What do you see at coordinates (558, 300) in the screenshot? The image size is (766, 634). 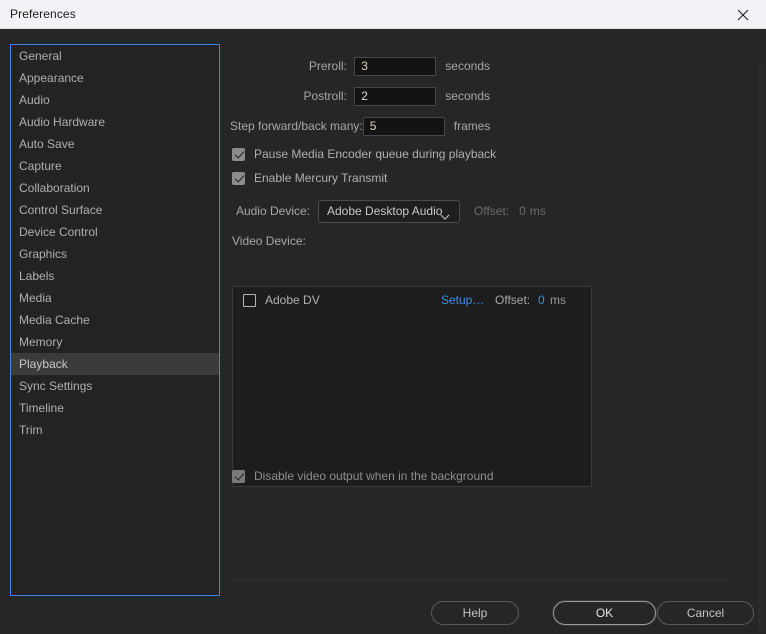 I see `video-device-offset-unit: ms` at bounding box center [558, 300].